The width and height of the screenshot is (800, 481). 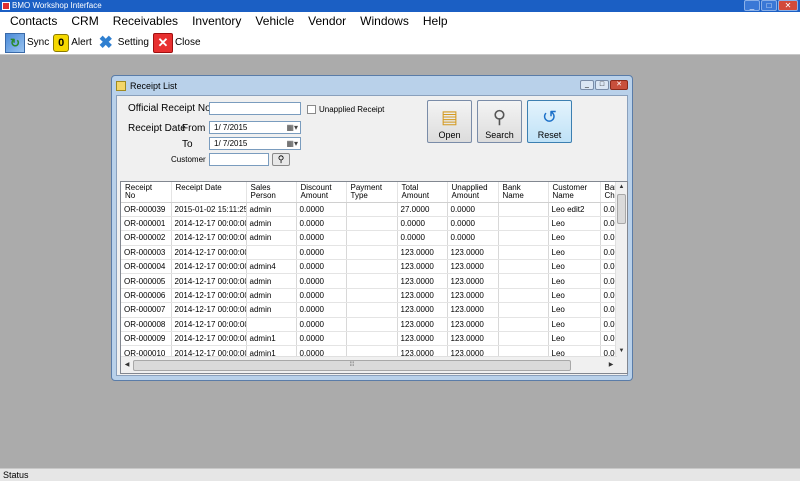 I want to click on official-receipt-no-input, so click(x=255, y=108).